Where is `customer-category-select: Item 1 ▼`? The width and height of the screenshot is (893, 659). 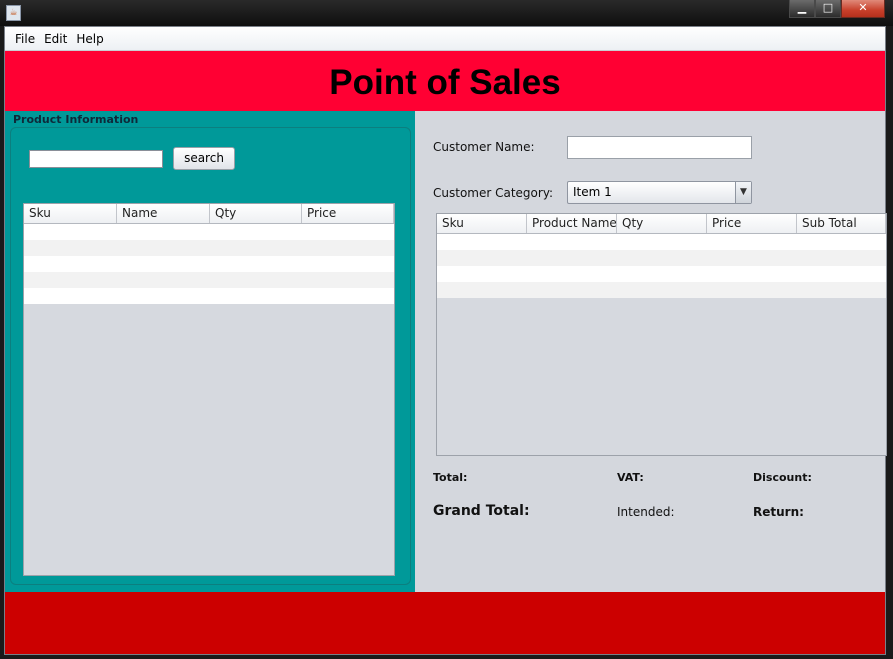 customer-category-select: Item 1 ▼ is located at coordinates (659, 192).